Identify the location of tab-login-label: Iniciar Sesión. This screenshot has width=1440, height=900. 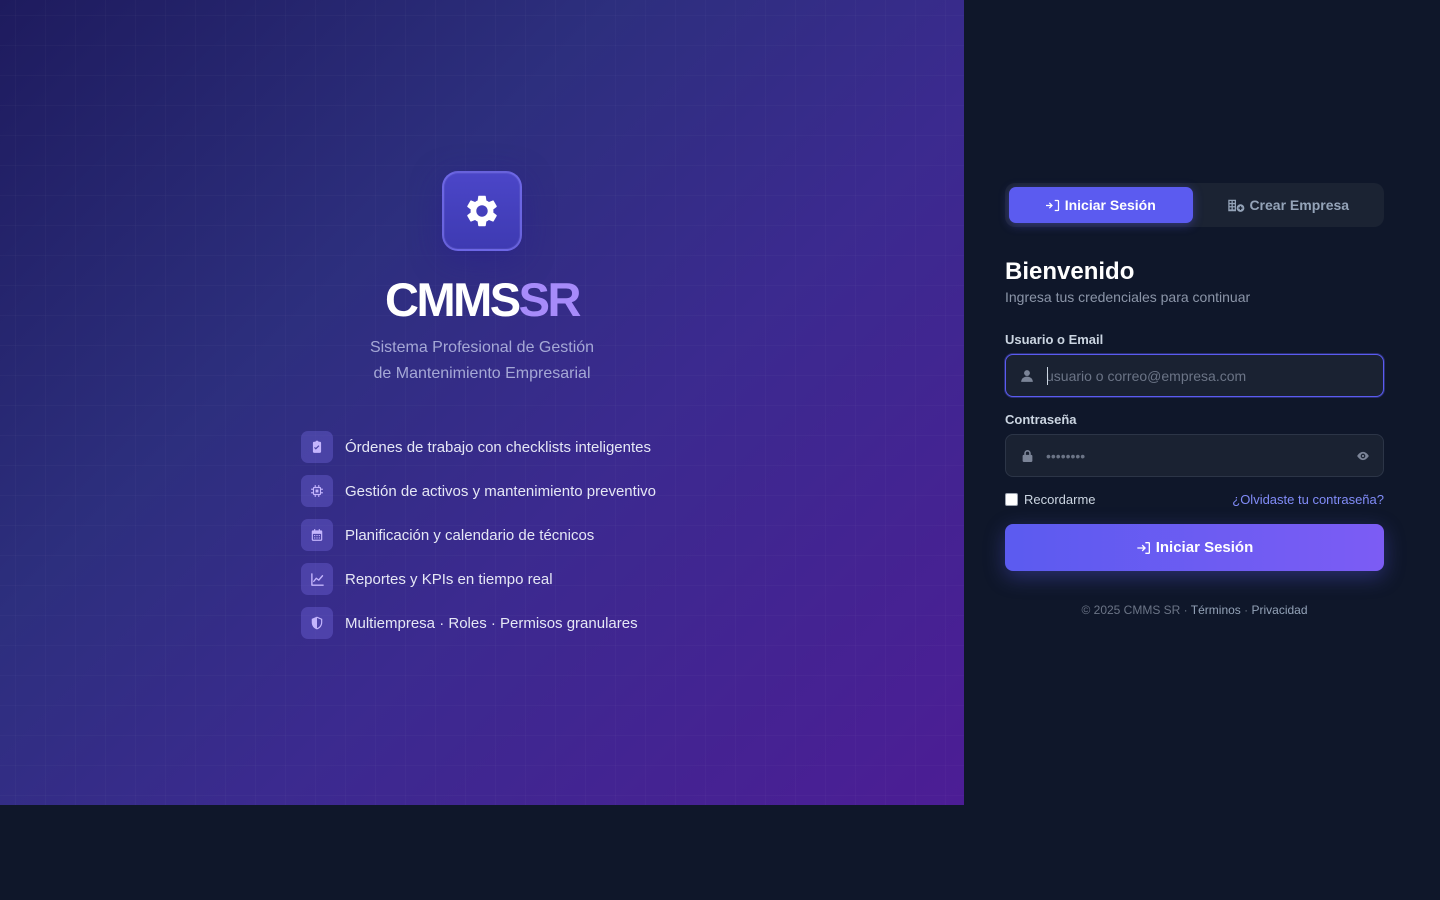
(1110, 205).